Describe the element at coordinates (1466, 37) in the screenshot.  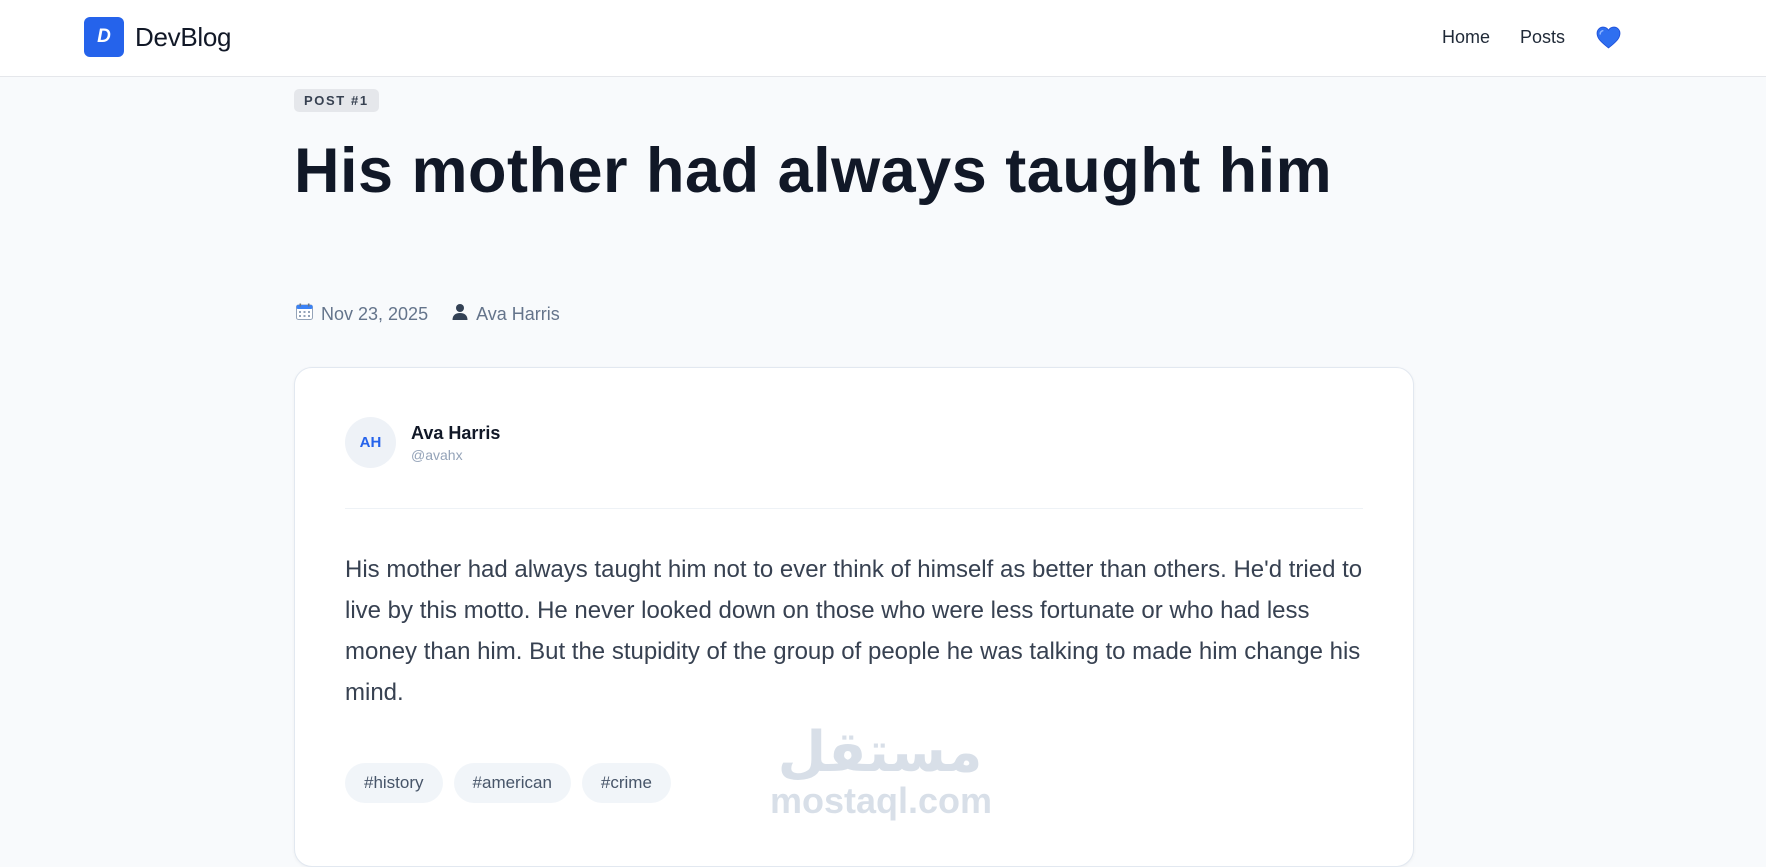
I see `nav-link-home: Home` at that location.